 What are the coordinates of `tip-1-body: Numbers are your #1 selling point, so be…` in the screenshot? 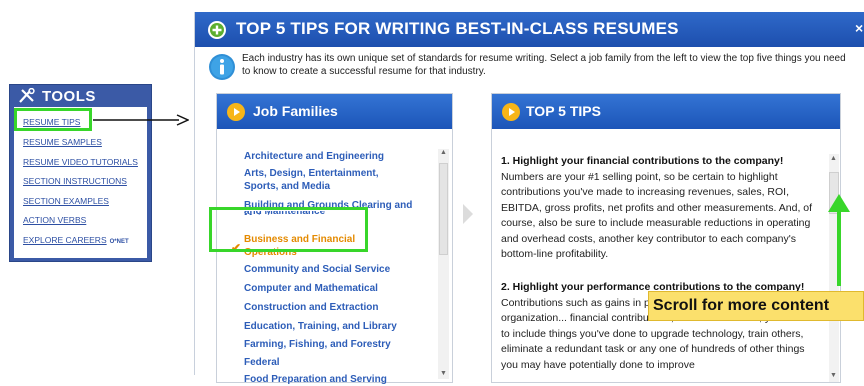 It's located at (657, 215).